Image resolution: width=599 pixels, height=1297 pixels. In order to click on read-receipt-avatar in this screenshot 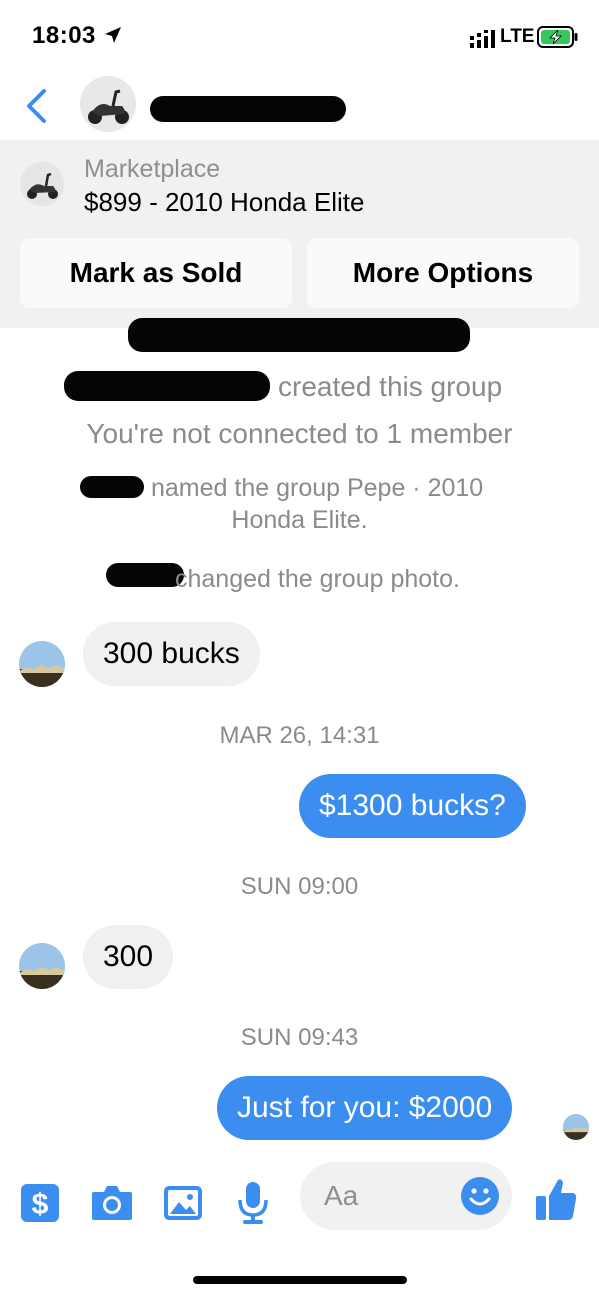, I will do `click(576, 1127)`.